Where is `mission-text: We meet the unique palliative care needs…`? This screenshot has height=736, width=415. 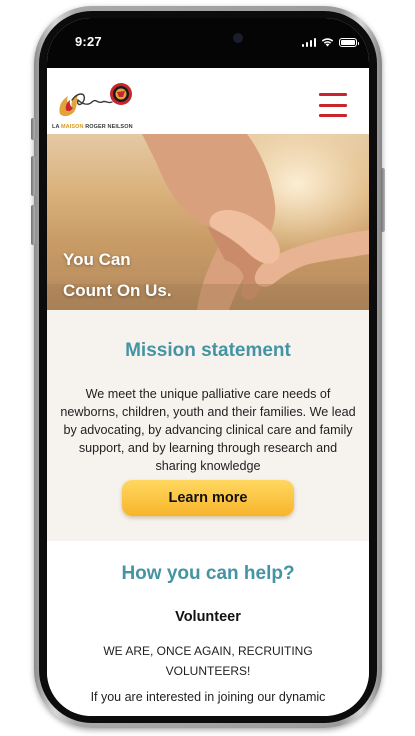
mission-text: We meet the unique palliative care needs… is located at coordinates (208, 430).